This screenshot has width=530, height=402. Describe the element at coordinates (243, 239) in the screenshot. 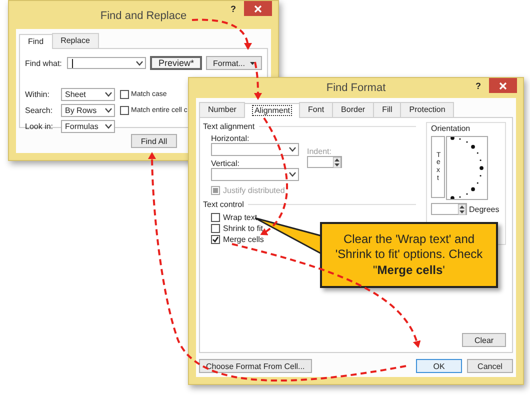

I see `checkbox-label: Merge cells` at that location.